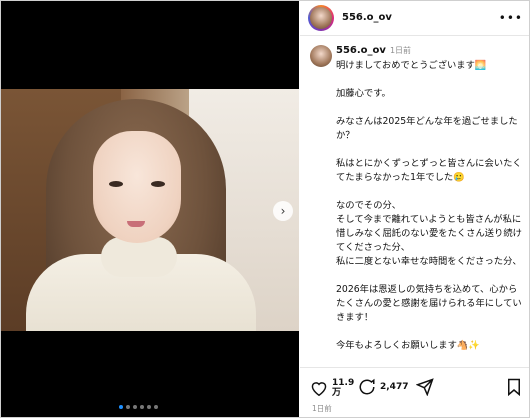 The image size is (530, 418). I want to click on post-timestamp: 1日前, so click(322, 408).